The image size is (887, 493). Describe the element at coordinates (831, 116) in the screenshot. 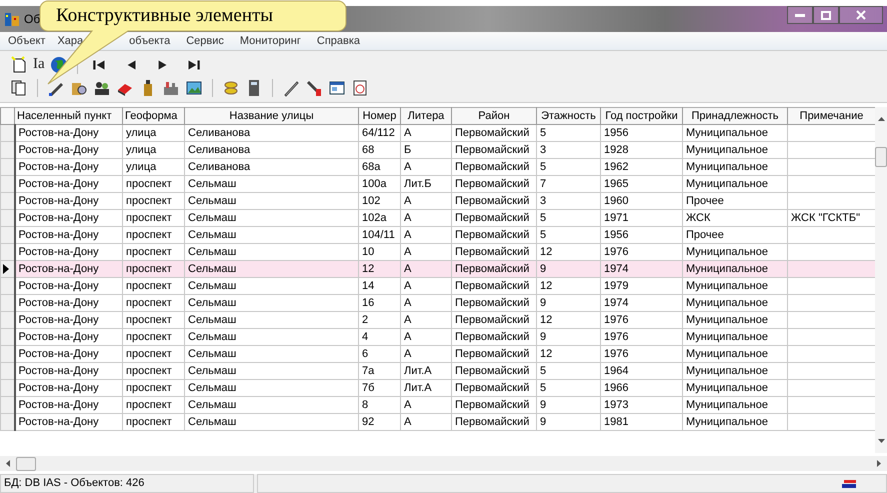

I see `column-header: Примечание` at that location.